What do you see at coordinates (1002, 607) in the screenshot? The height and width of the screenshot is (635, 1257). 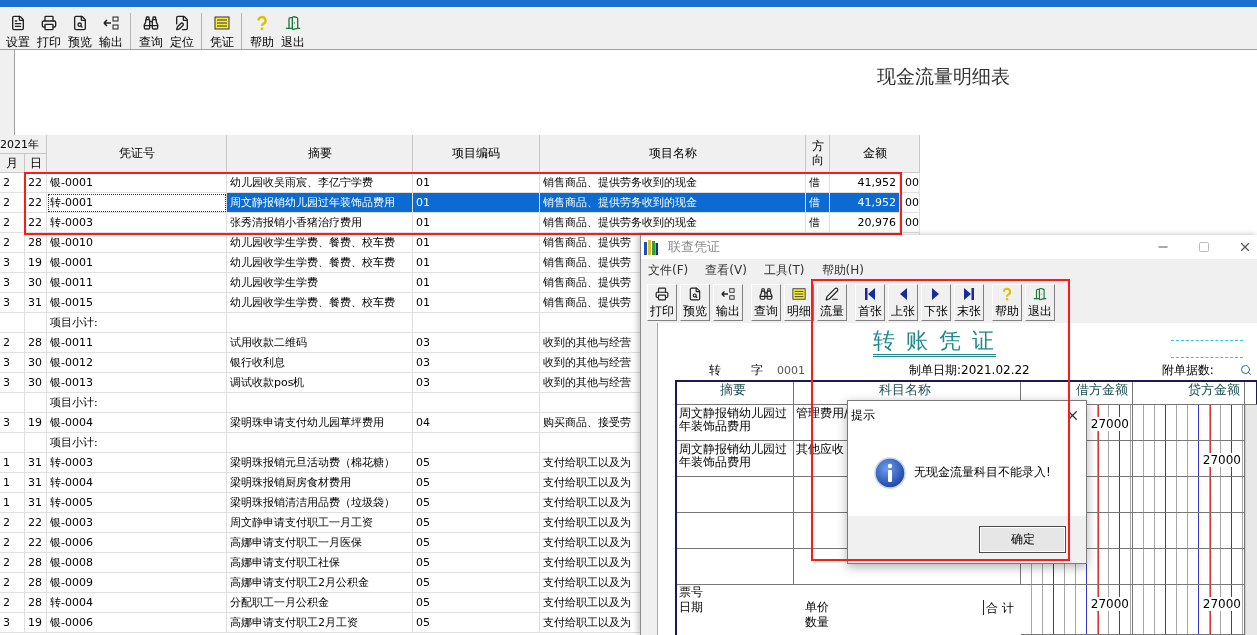 I see `total-label: 合 计` at bounding box center [1002, 607].